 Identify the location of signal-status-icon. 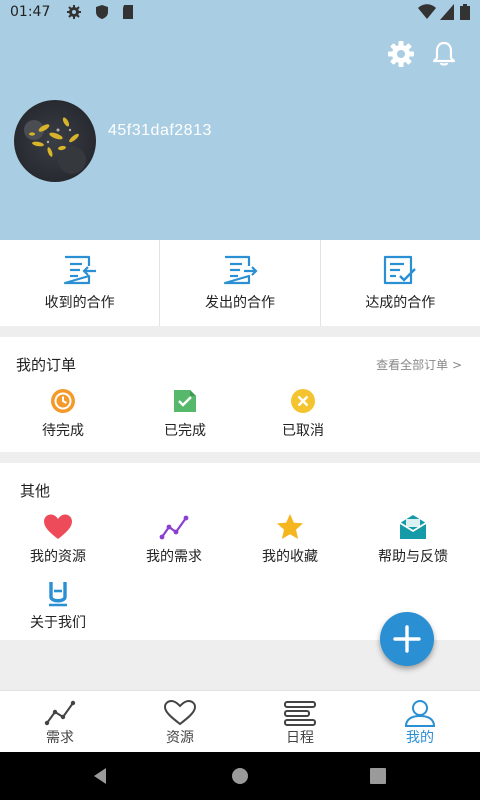
(447, 12).